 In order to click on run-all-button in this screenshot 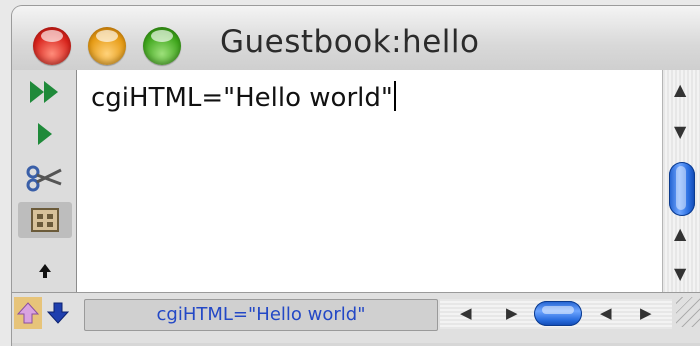, I will do `click(45, 92)`.